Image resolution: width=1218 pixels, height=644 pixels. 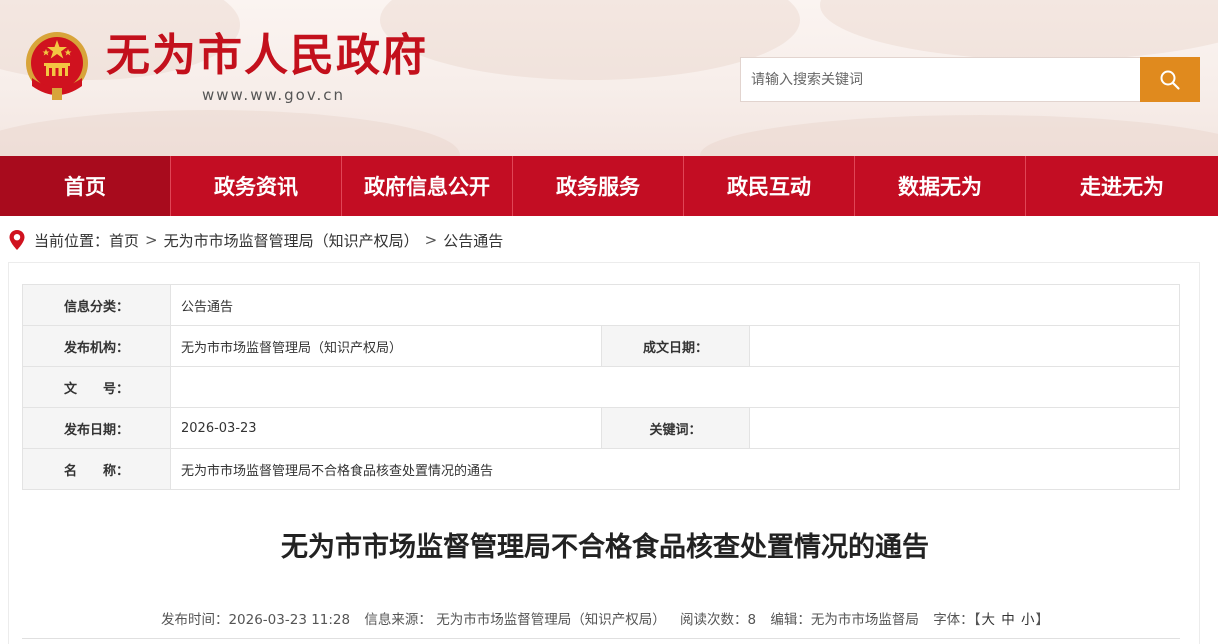 What do you see at coordinates (274, 95) in the screenshot?
I see `site-url: www.ww.gov.cn` at bounding box center [274, 95].